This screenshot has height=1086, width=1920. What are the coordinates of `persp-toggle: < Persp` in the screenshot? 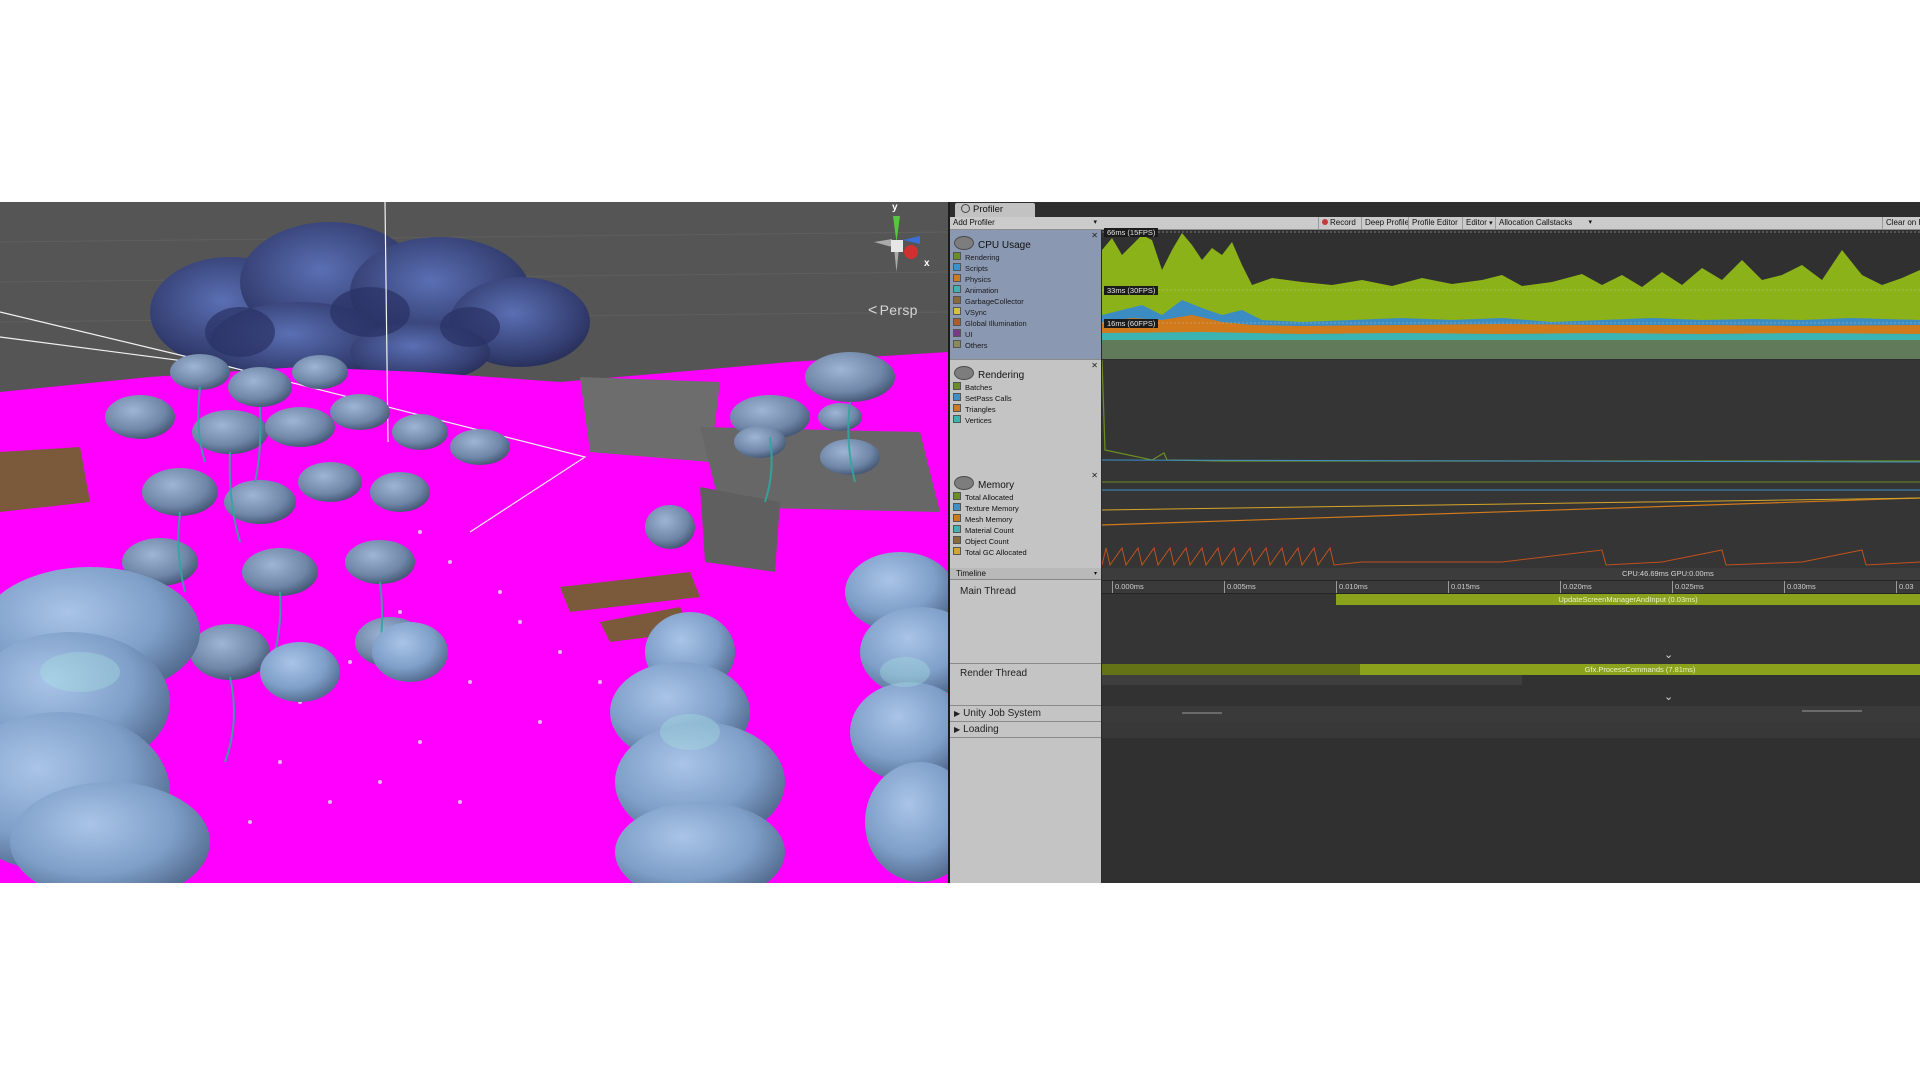 It's located at (893, 311).